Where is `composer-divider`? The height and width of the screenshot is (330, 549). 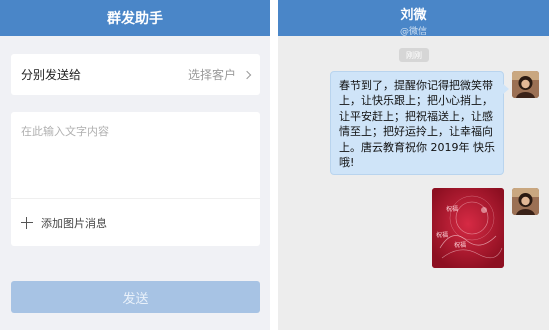 composer-divider is located at coordinates (135, 198).